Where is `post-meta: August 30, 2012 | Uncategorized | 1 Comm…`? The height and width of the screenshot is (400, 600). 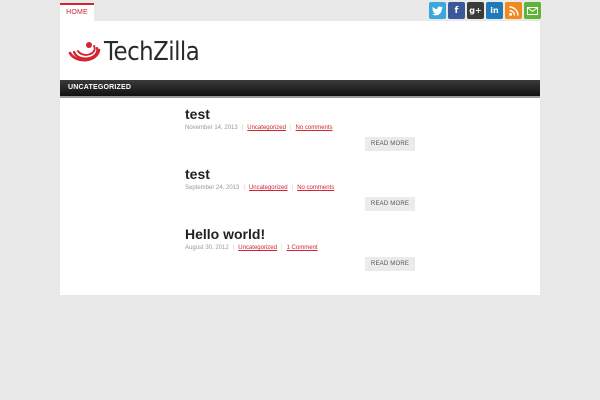 post-meta: August 30, 2012 | Uncategorized | 1 Comm… is located at coordinates (300, 248).